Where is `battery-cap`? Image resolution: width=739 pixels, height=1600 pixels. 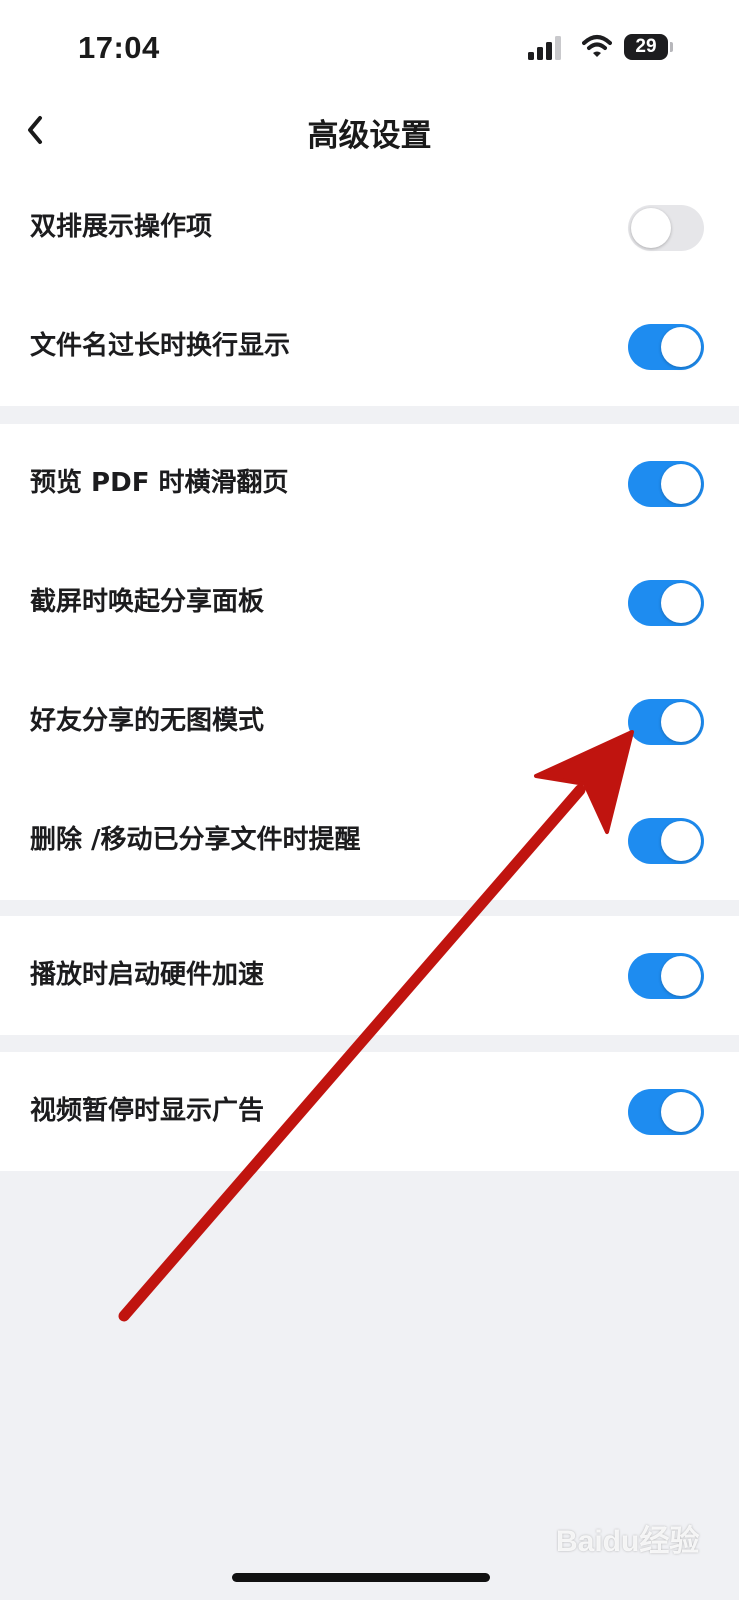
battery-cap is located at coordinates (671, 47).